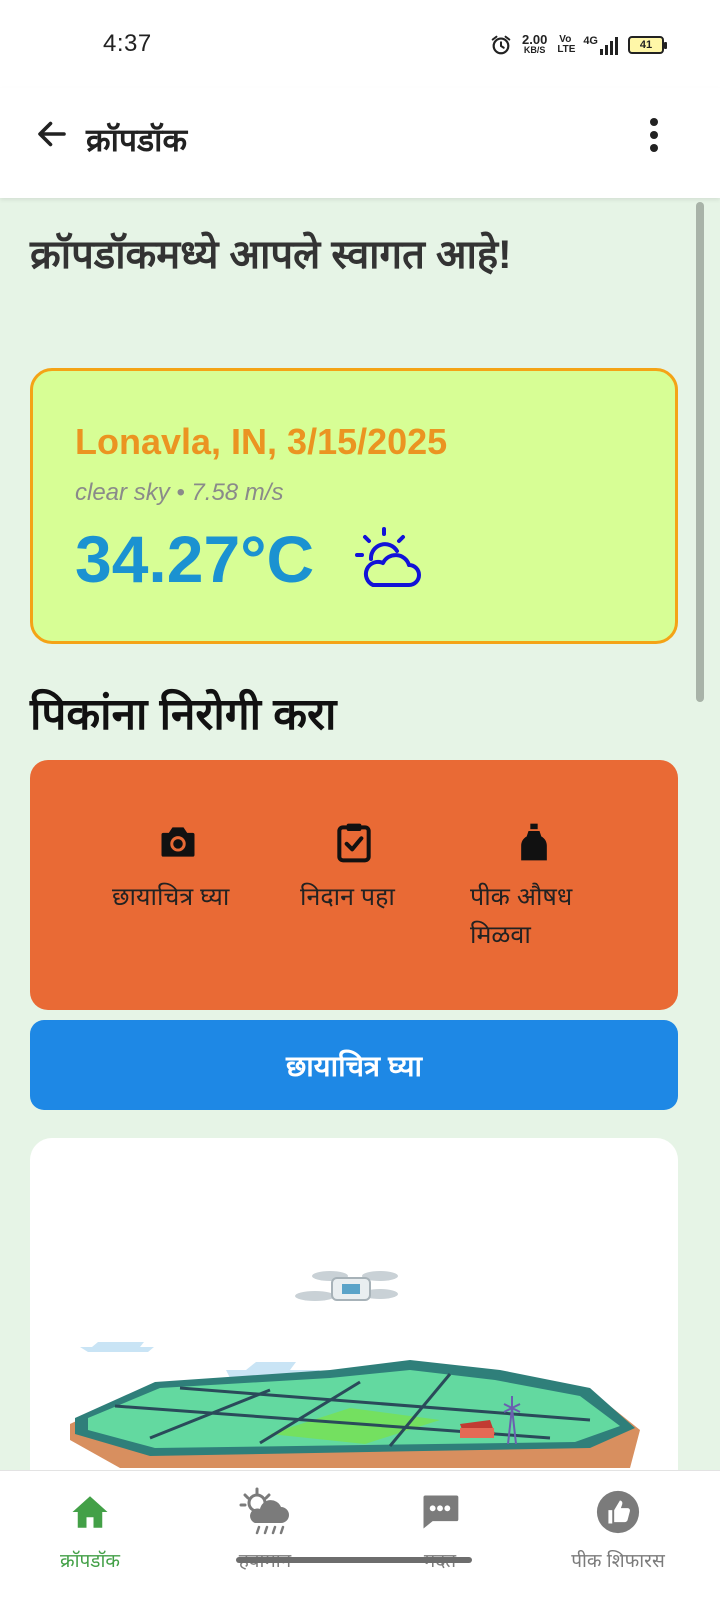 The width and height of the screenshot is (720, 1600). I want to click on thumbs-up-icon, so click(618, 1512).